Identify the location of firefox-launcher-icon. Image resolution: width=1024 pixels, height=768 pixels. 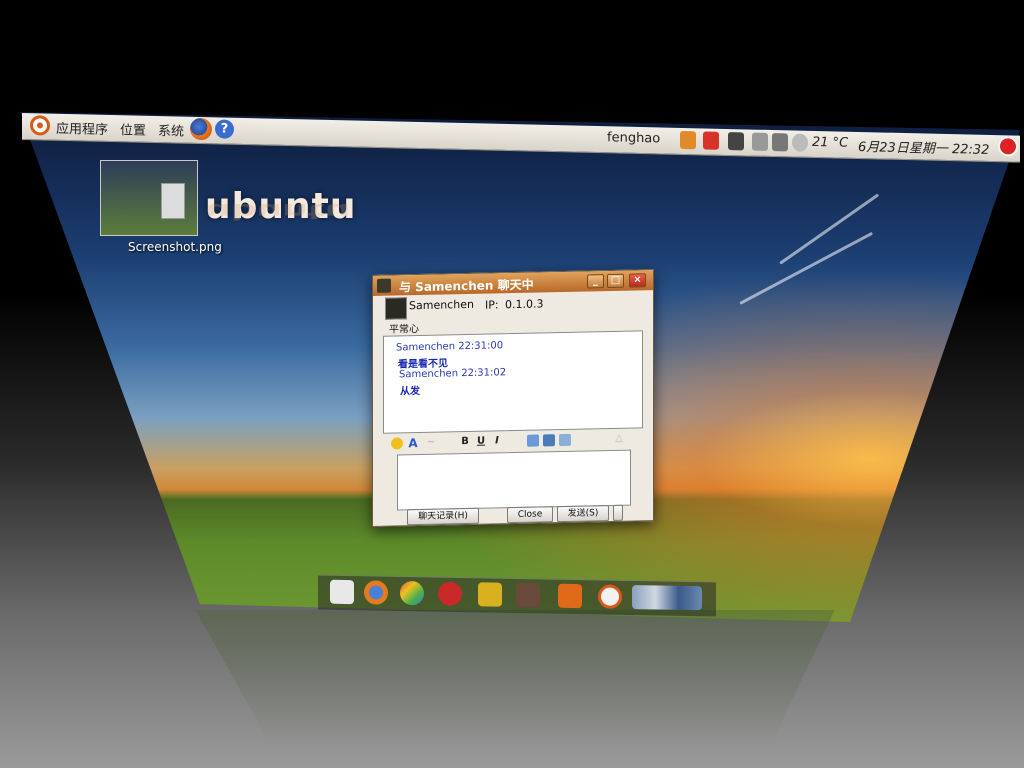
(201, 129).